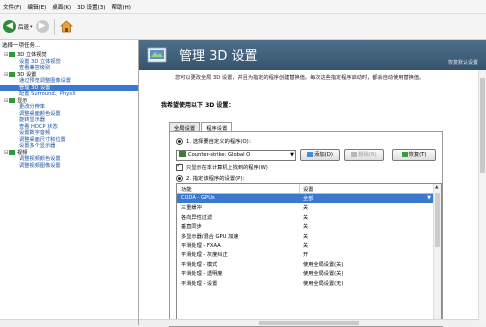 This screenshot has width=486, height=327. What do you see at coordinates (227, 168) in the screenshot?
I see `show-only-label: 只显示在本计算机上找到的程序(W)` at bounding box center [227, 168].